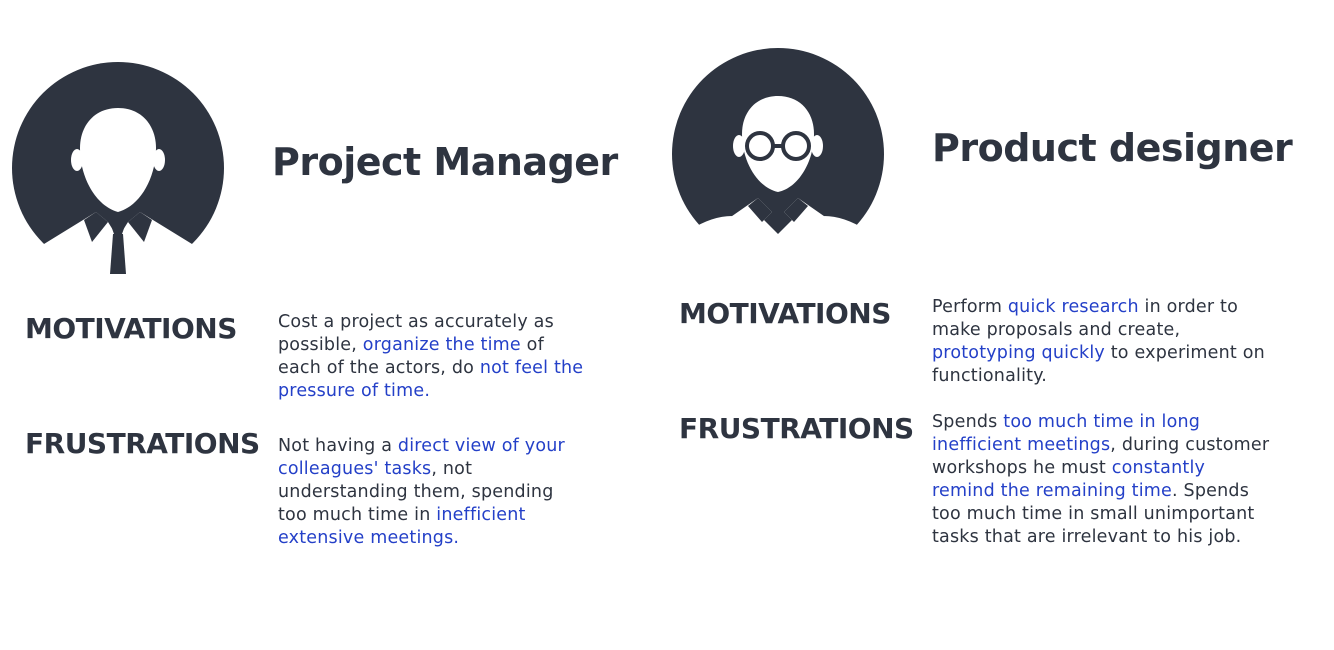 Image resolution: width=1334 pixels, height=650 pixels. I want to click on designer-avatar-icon, so click(778, 154).